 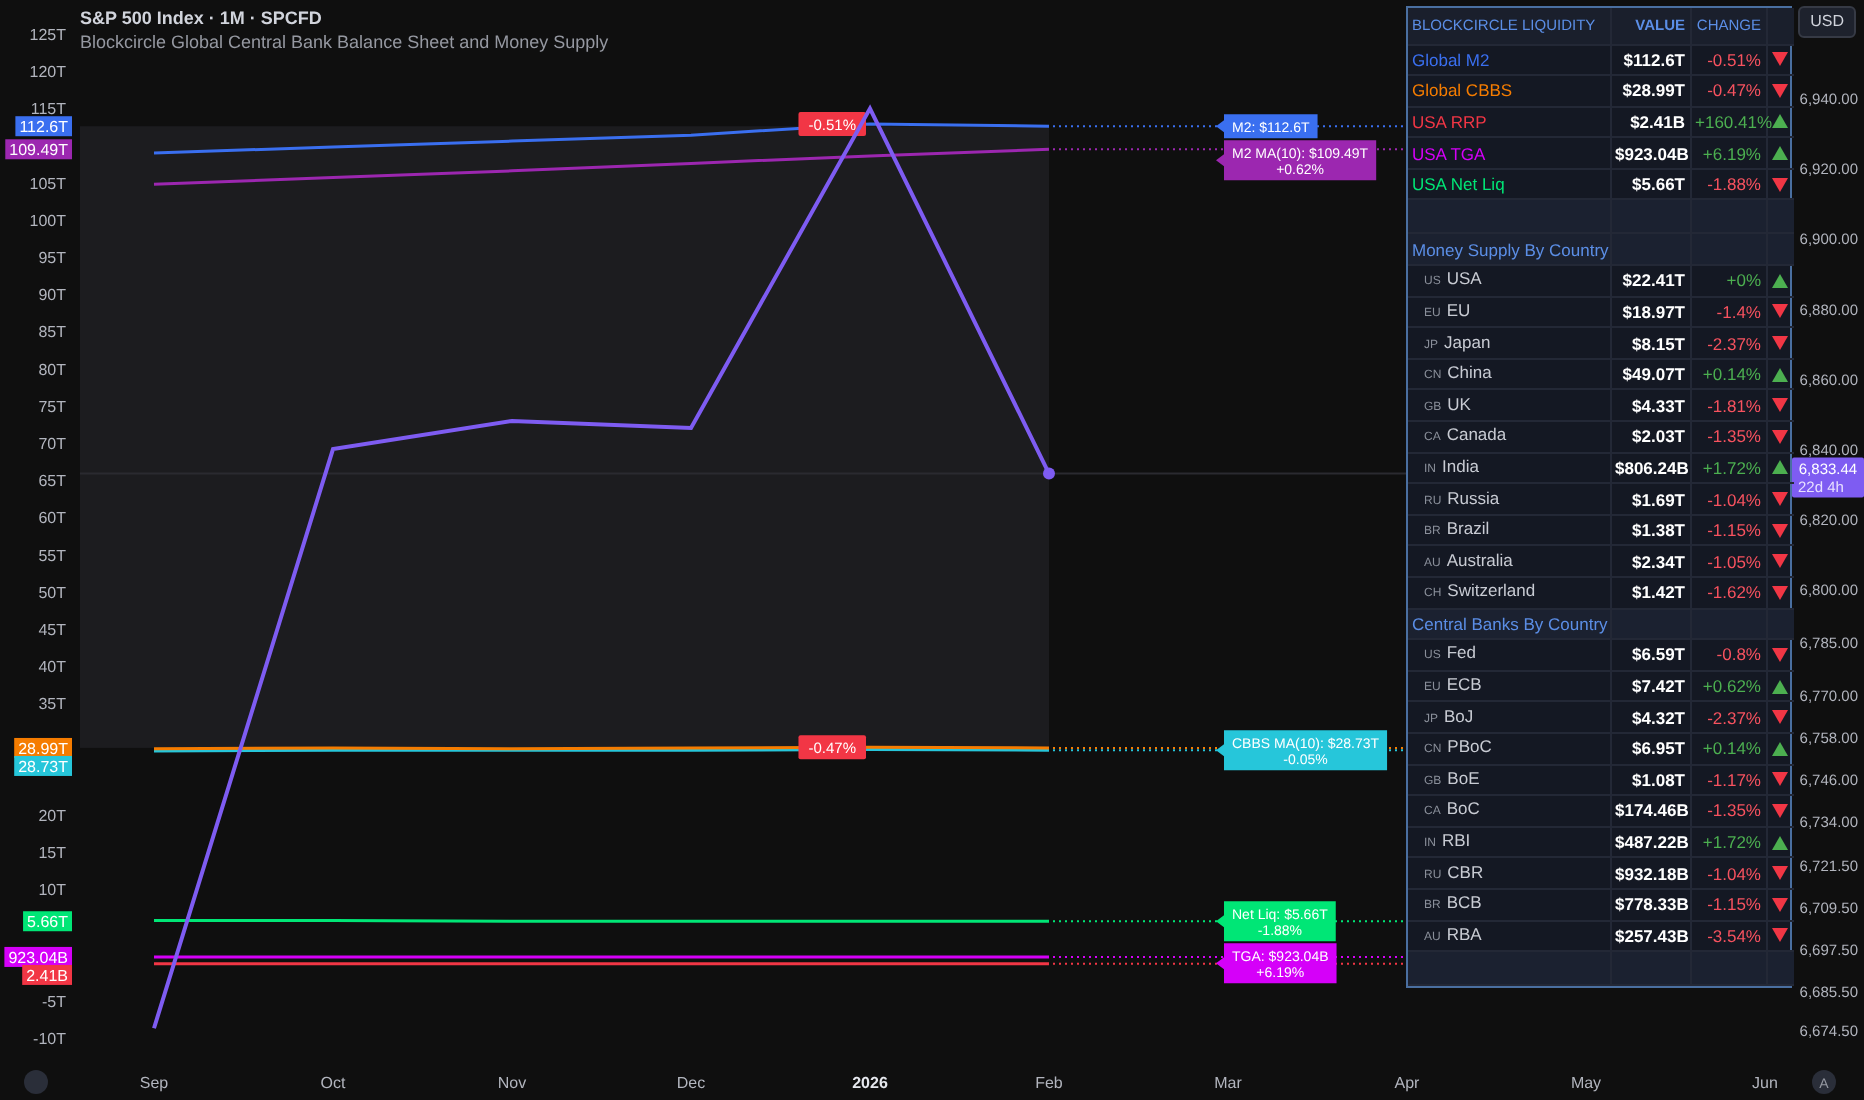 I want to click on axis-label: 120T, so click(x=47, y=72).